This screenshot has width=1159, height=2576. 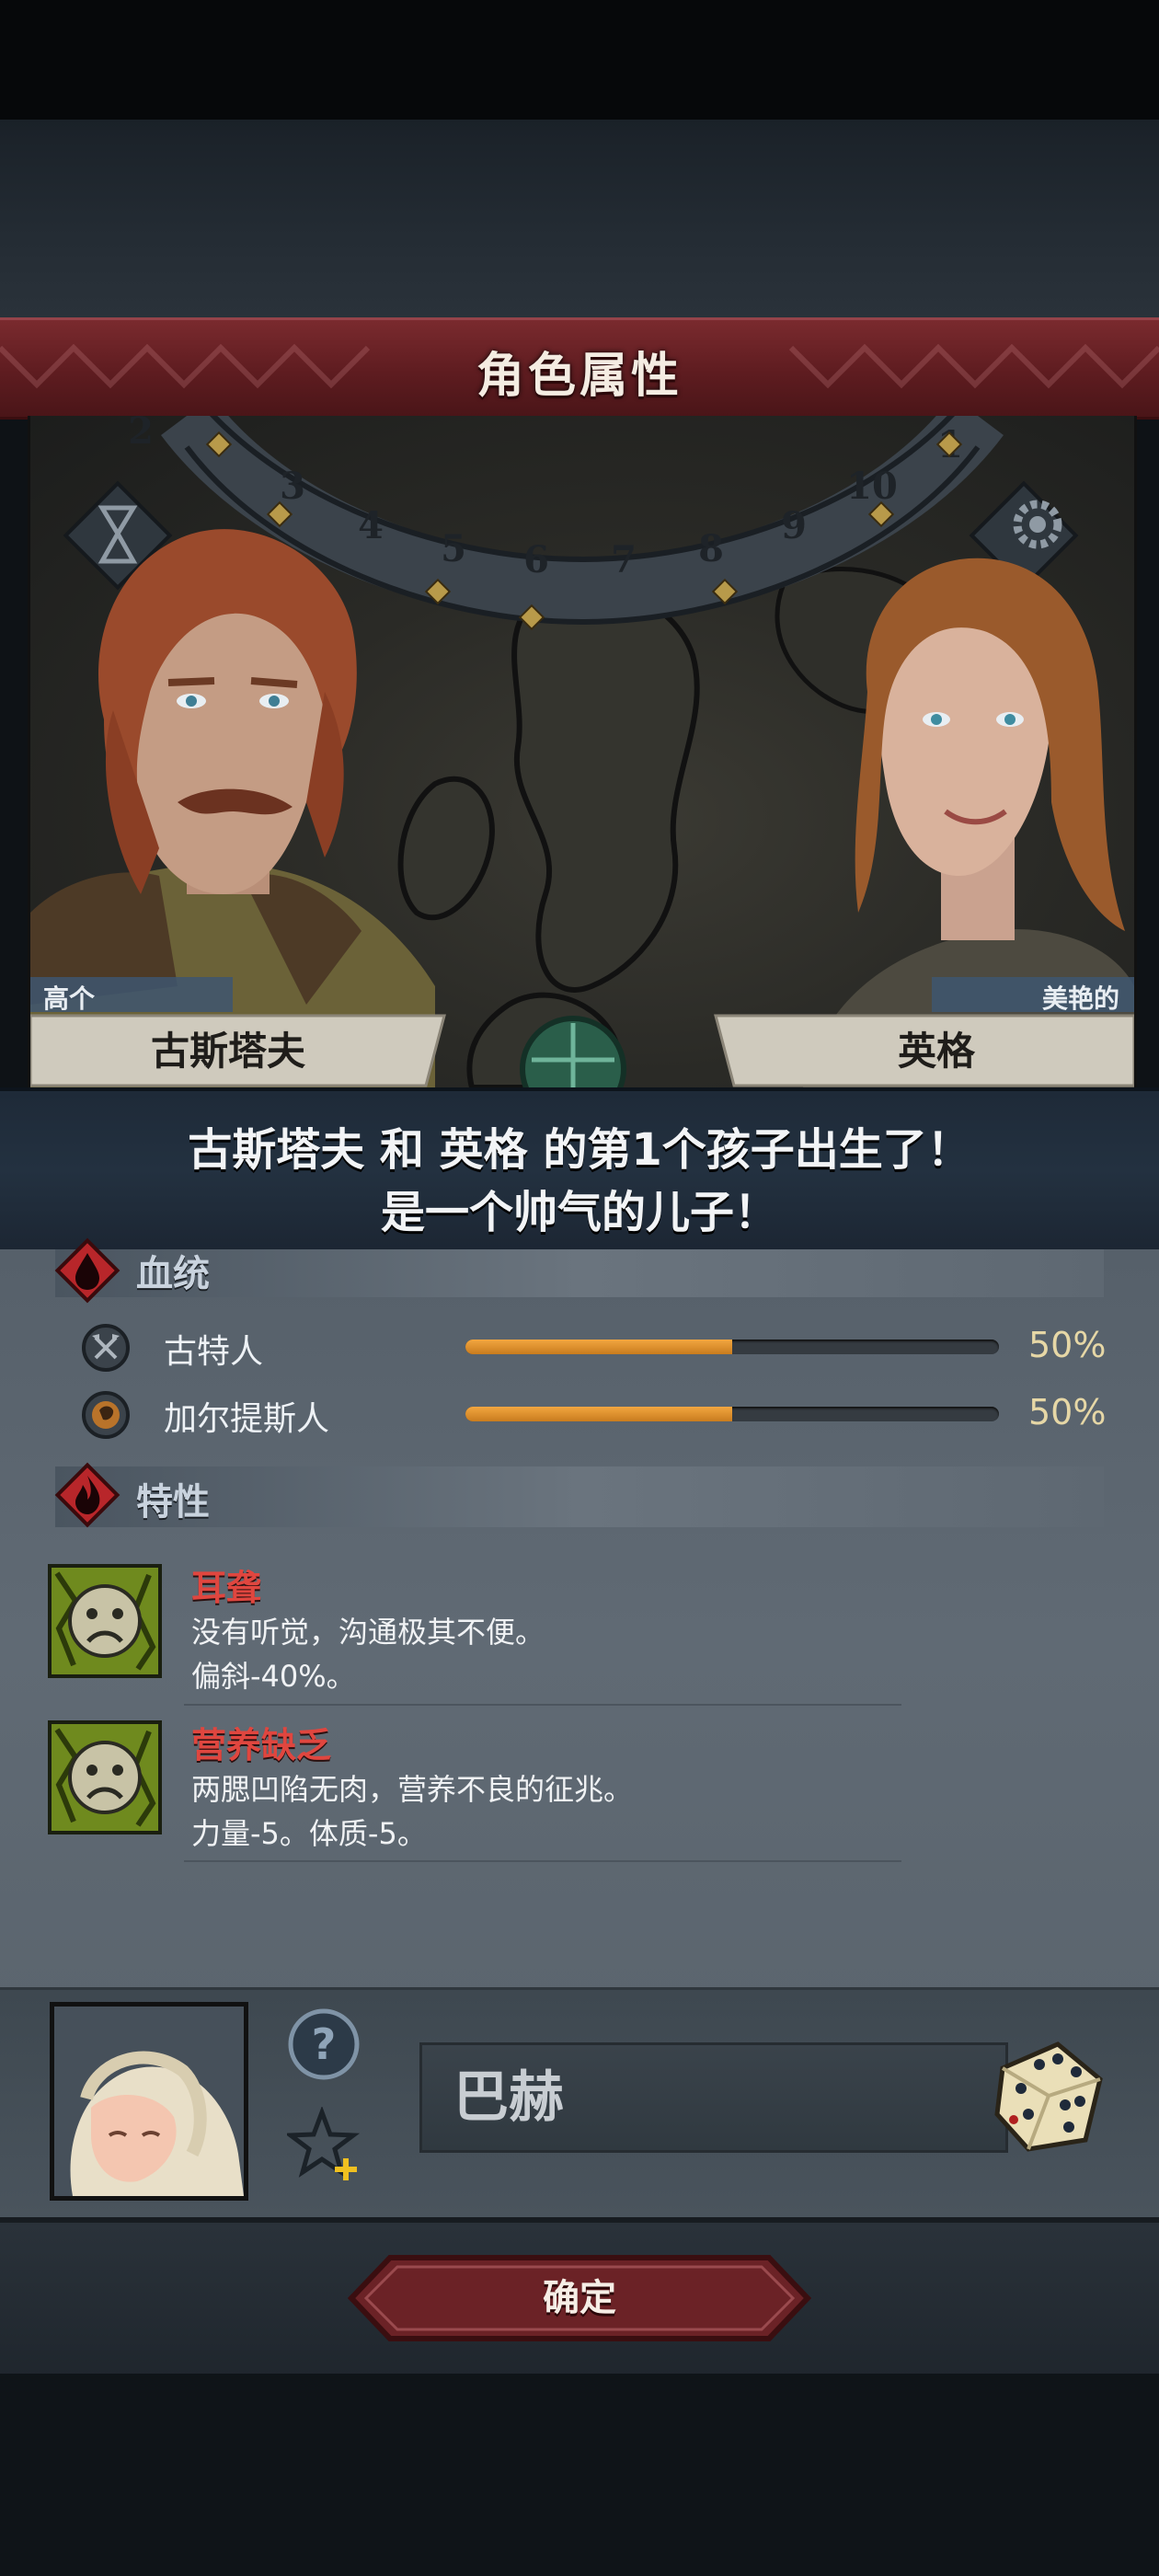 I want to click on trait-name: 耳聋, so click(x=226, y=1588).